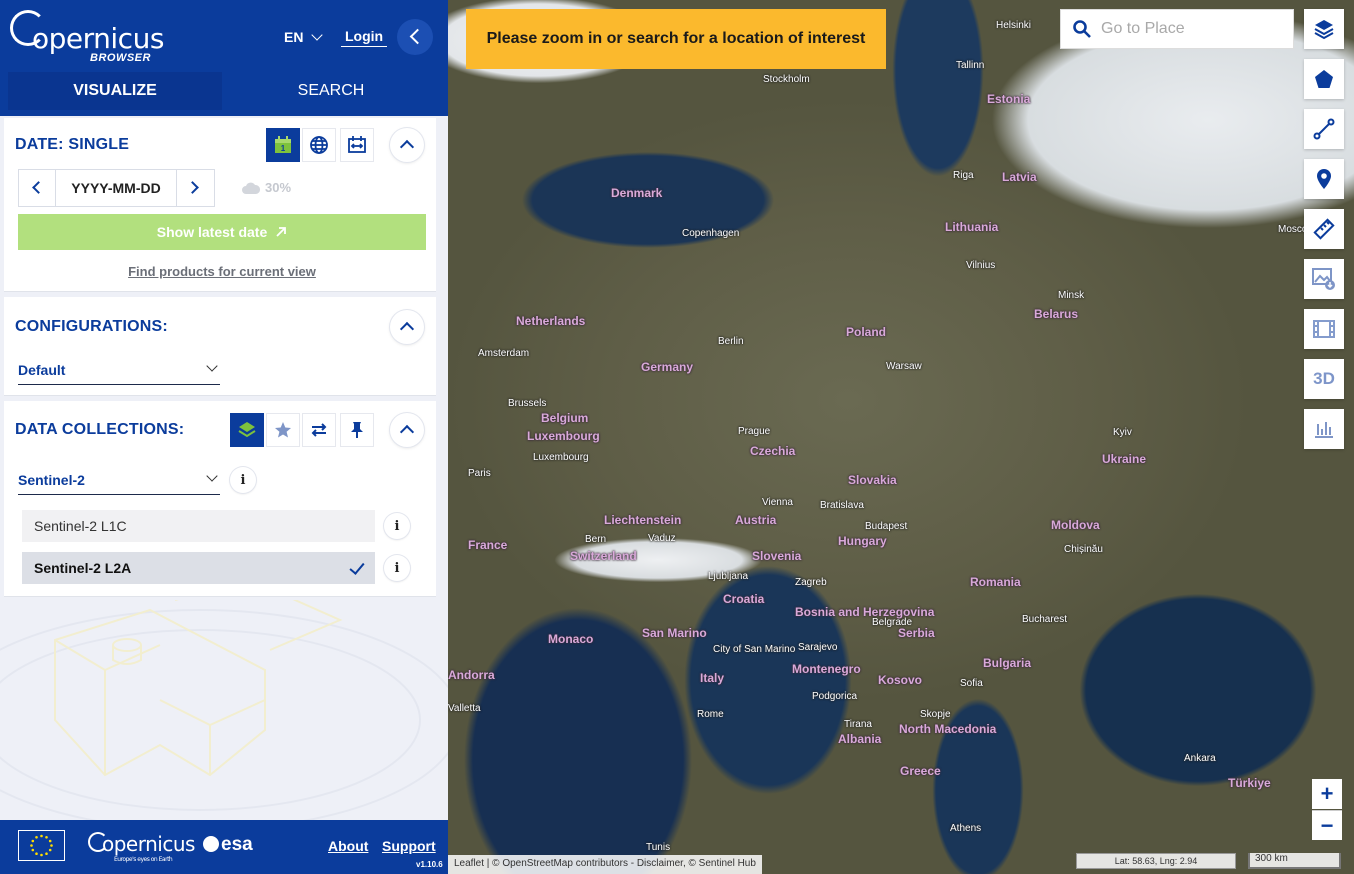 The width and height of the screenshot is (1354, 874). What do you see at coordinates (1156, 861) in the screenshot?
I see `coordinates-readout: Lat: 58.63, Lng: 2.94` at bounding box center [1156, 861].